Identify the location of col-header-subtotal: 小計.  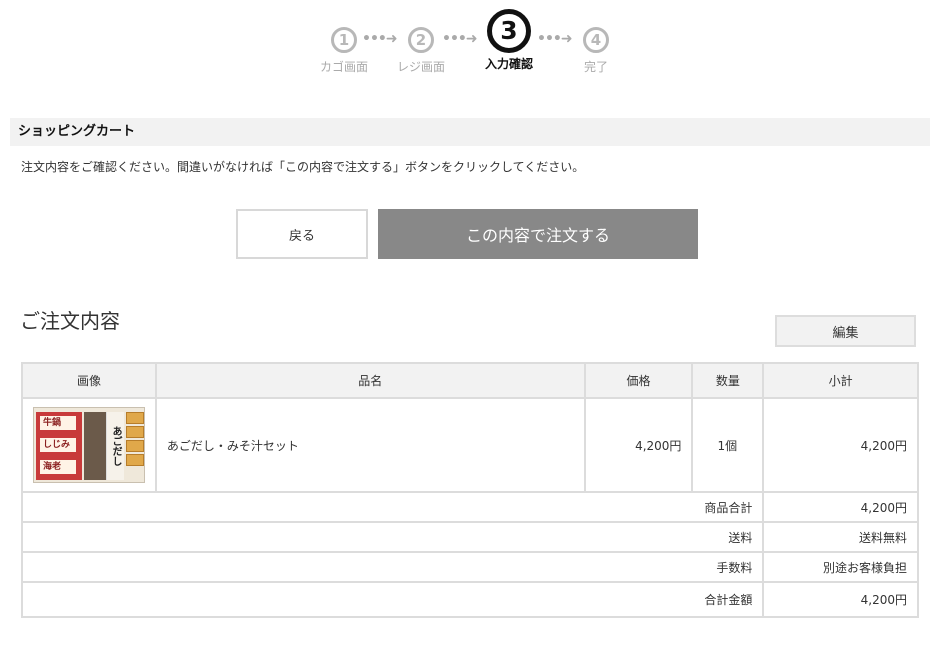
(840, 380).